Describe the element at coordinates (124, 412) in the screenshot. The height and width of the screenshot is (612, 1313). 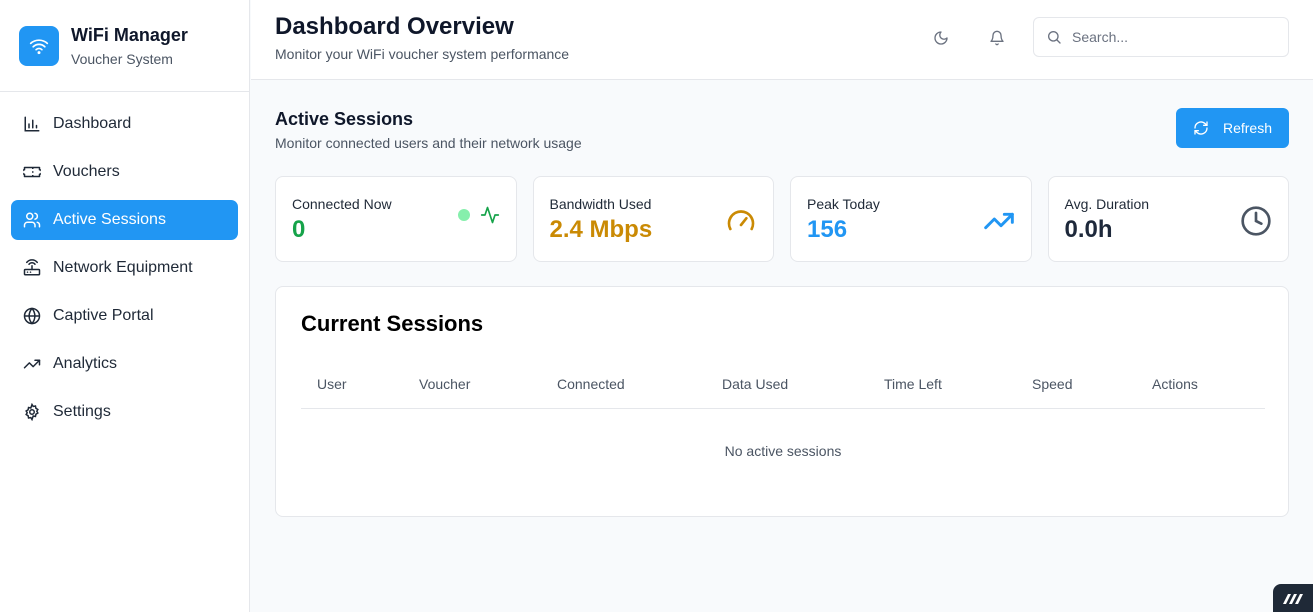
I see `sidebar-item-settings: Settings` at that location.